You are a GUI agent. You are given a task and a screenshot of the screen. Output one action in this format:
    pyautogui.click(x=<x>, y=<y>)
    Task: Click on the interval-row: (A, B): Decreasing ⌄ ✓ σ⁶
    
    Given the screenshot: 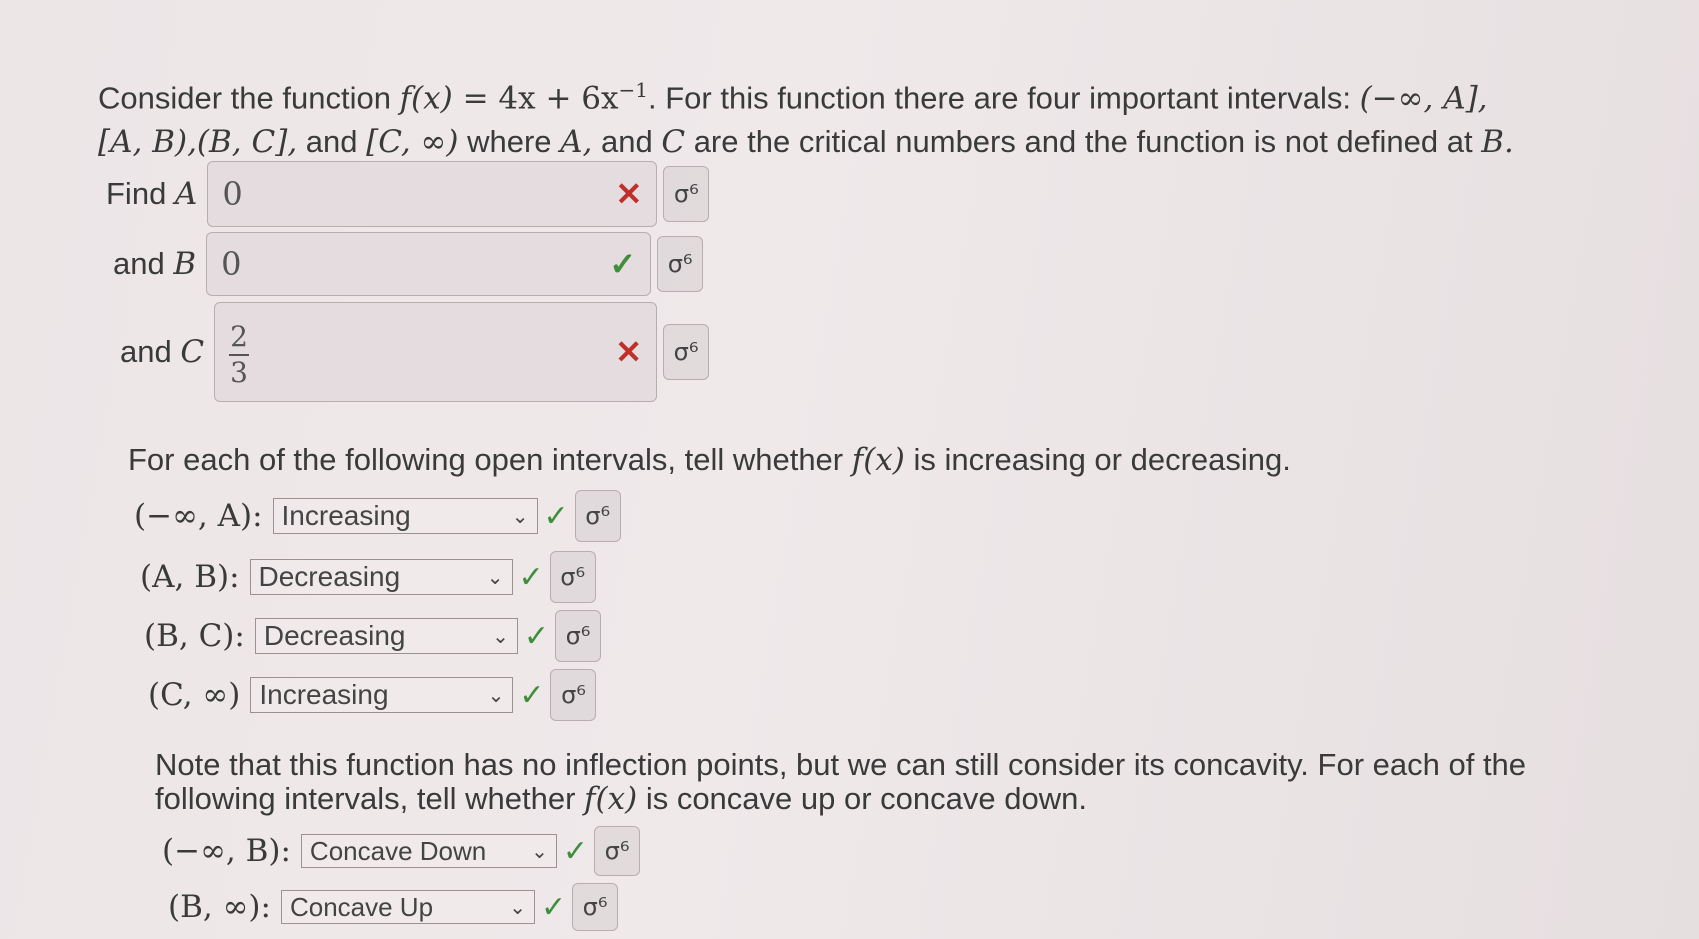 What is the action you would take?
    pyautogui.click(x=368, y=577)
    